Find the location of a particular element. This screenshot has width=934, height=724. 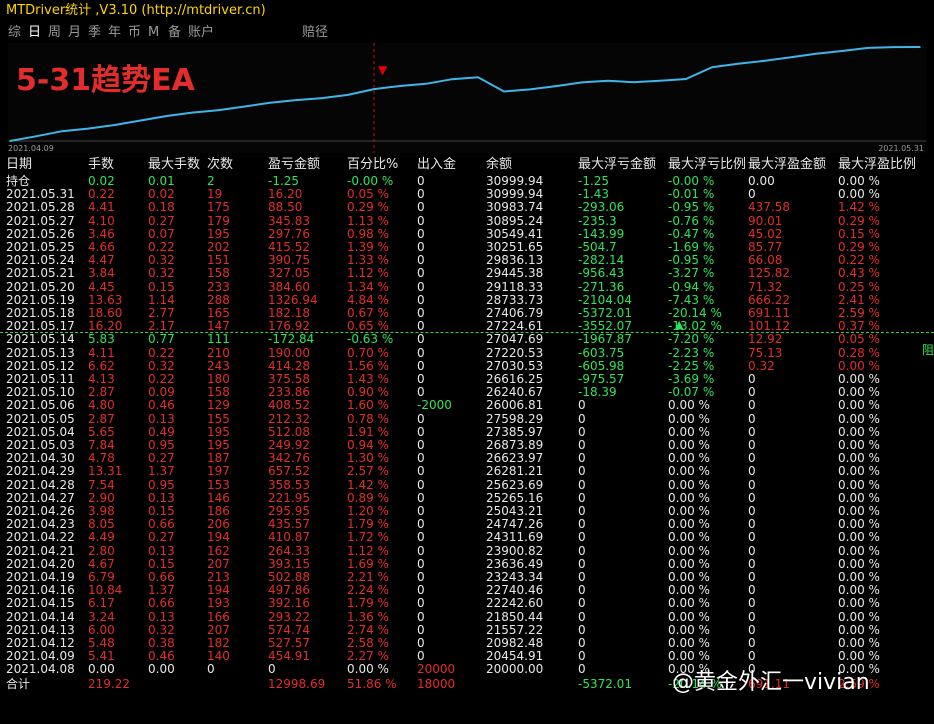

watermark: @黄金外汇一vivian is located at coordinates (771, 682).